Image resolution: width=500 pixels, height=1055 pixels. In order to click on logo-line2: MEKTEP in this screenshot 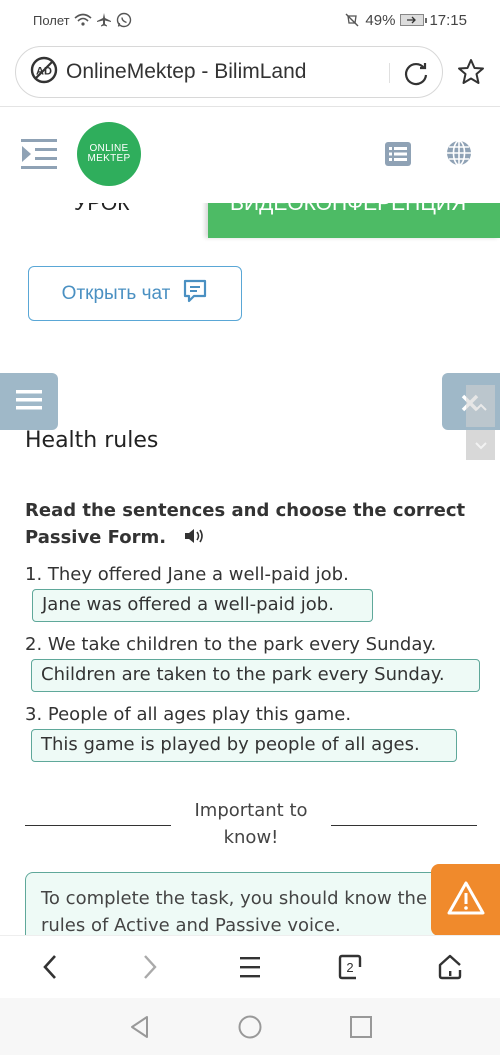, I will do `click(109, 158)`.